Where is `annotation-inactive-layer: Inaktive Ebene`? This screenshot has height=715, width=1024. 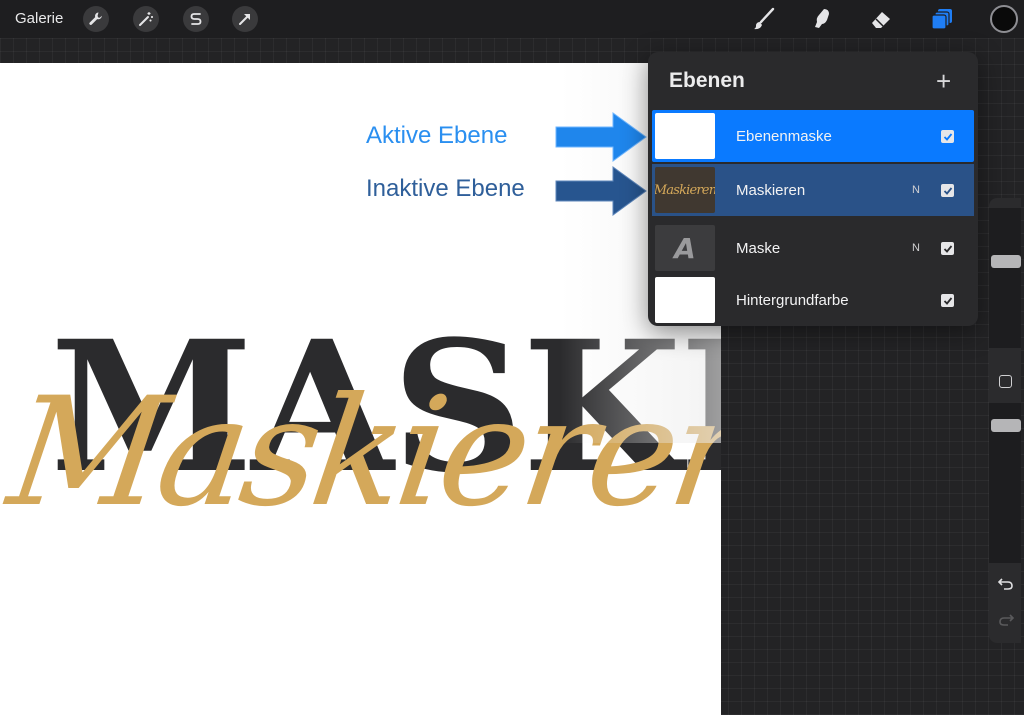
annotation-inactive-layer: Inaktive Ebene is located at coordinates (445, 188).